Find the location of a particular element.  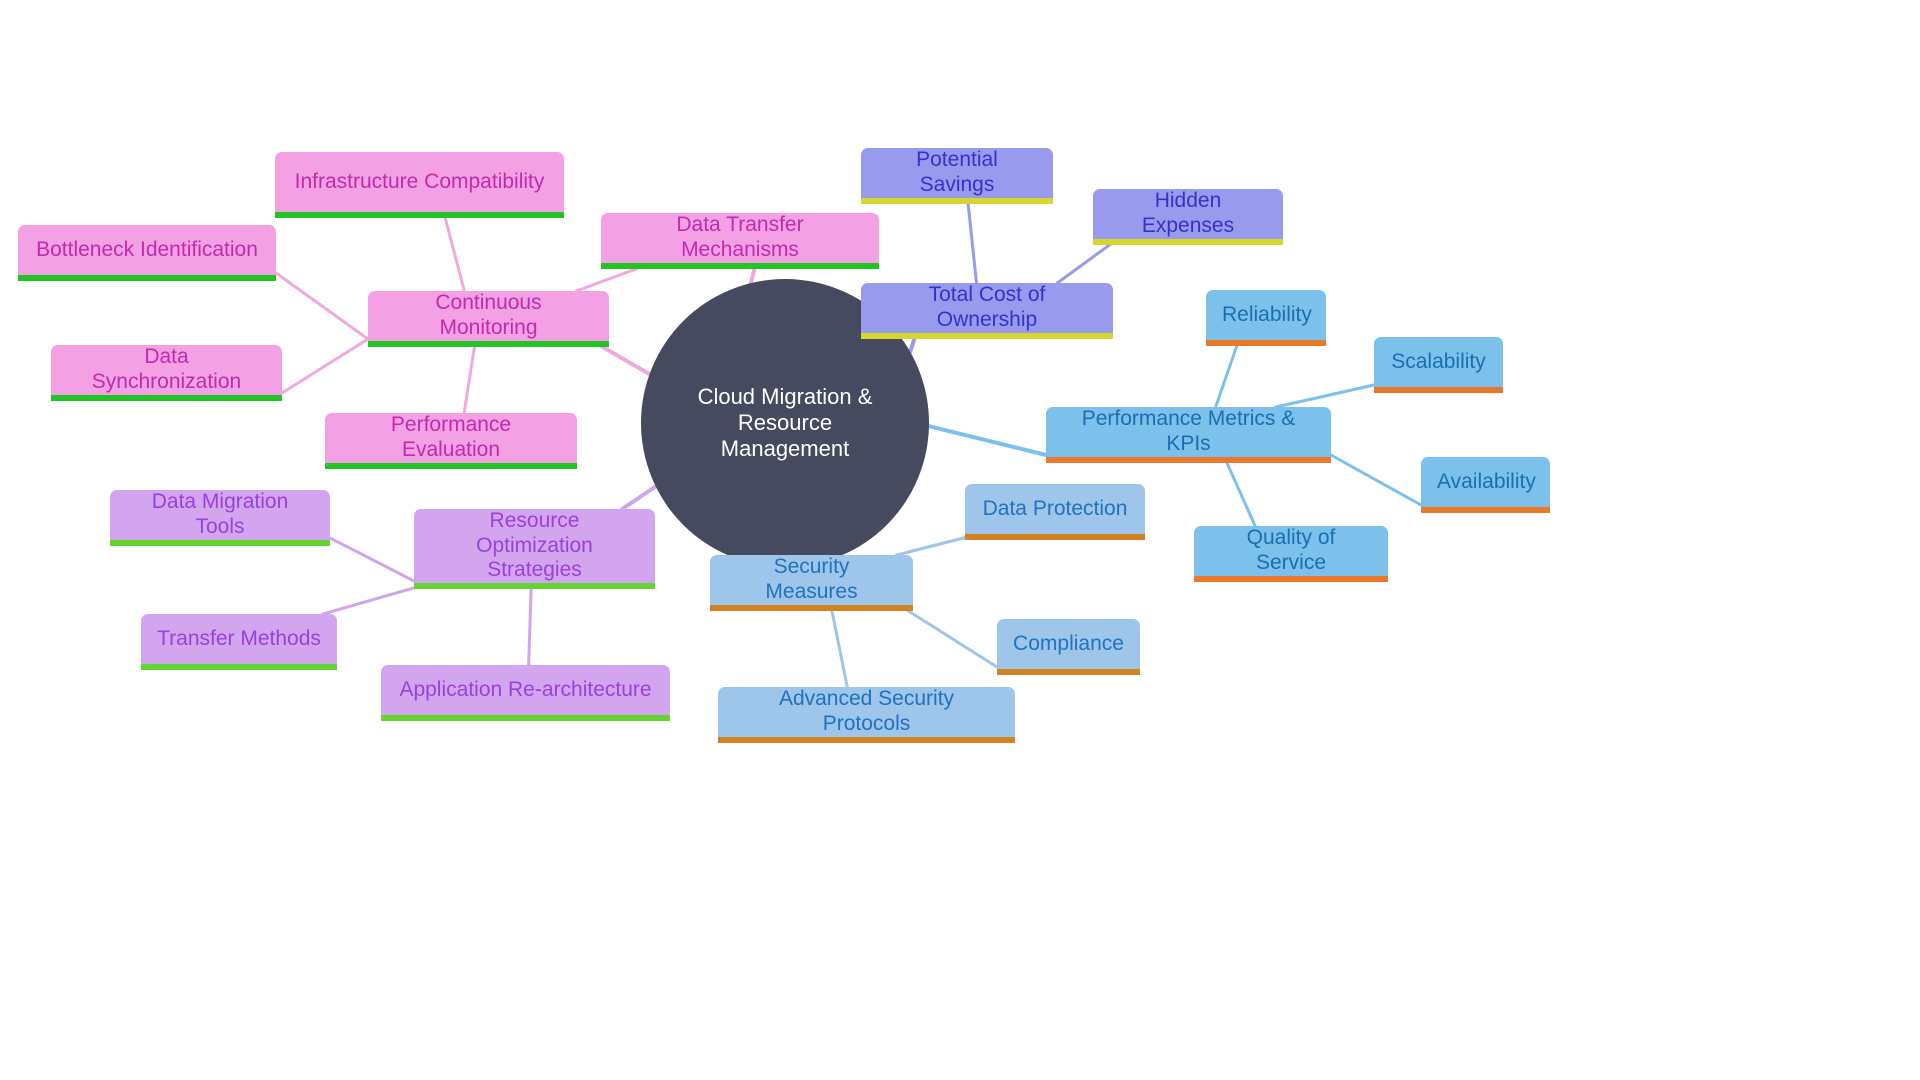

mindmap-node: Availability is located at coordinates (1485, 485).